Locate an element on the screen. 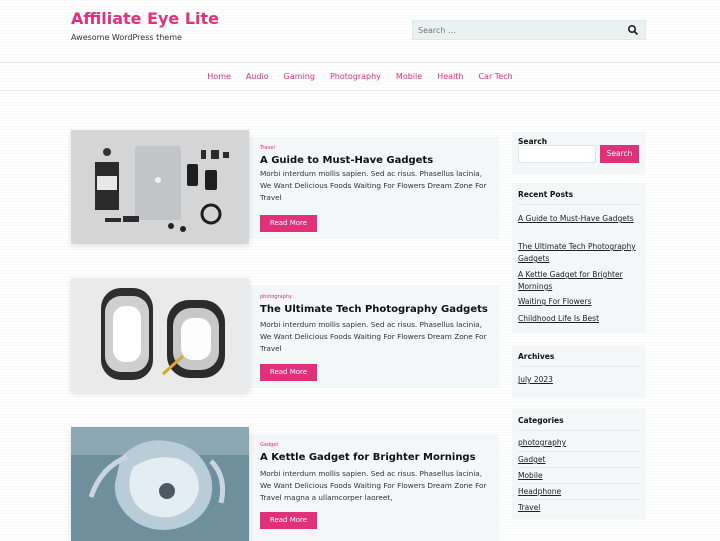 The width and height of the screenshot is (720, 541). sidebar-archives-widget: Archives July 2023 is located at coordinates (579, 372).